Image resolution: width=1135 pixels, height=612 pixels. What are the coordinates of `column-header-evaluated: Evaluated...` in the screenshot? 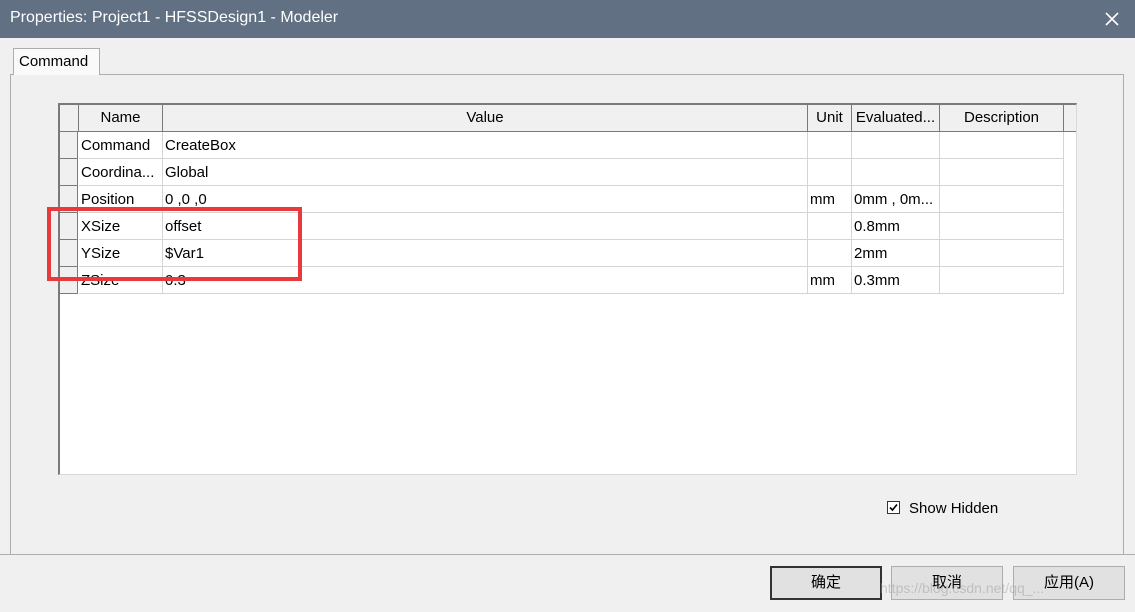 It's located at (896, 118).